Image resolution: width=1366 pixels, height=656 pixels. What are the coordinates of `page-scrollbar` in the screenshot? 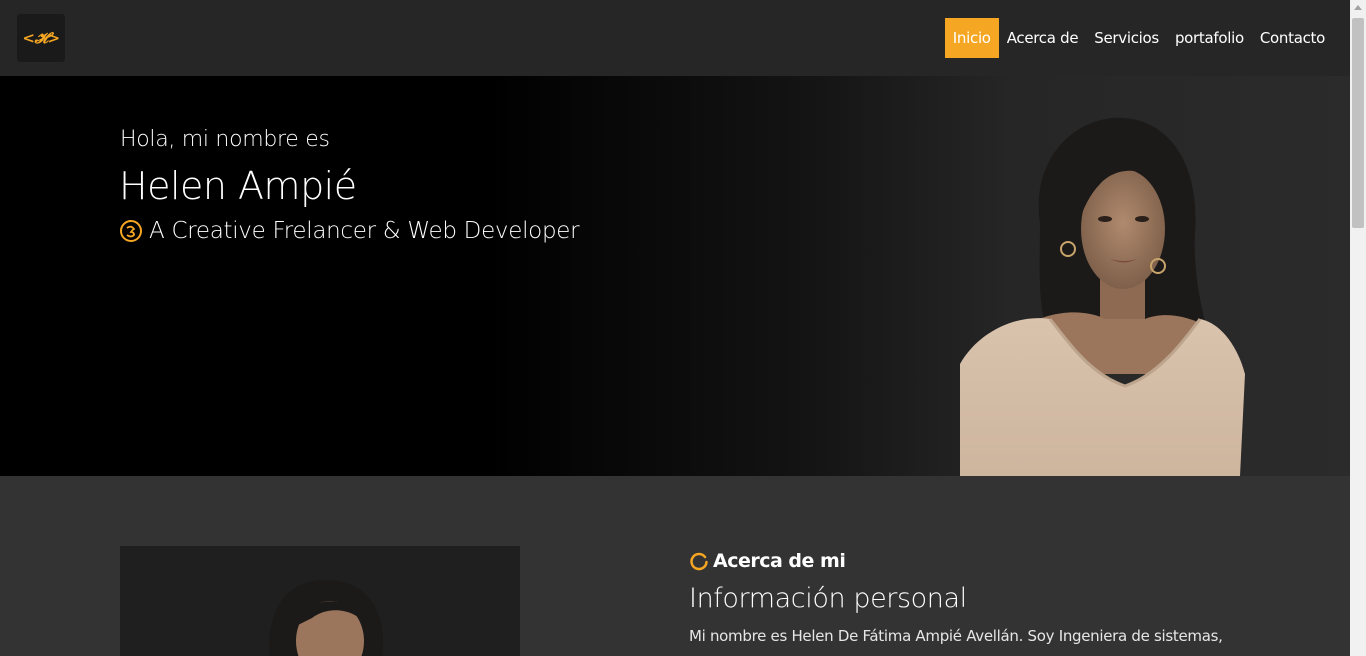 It's located at (1358, 328).